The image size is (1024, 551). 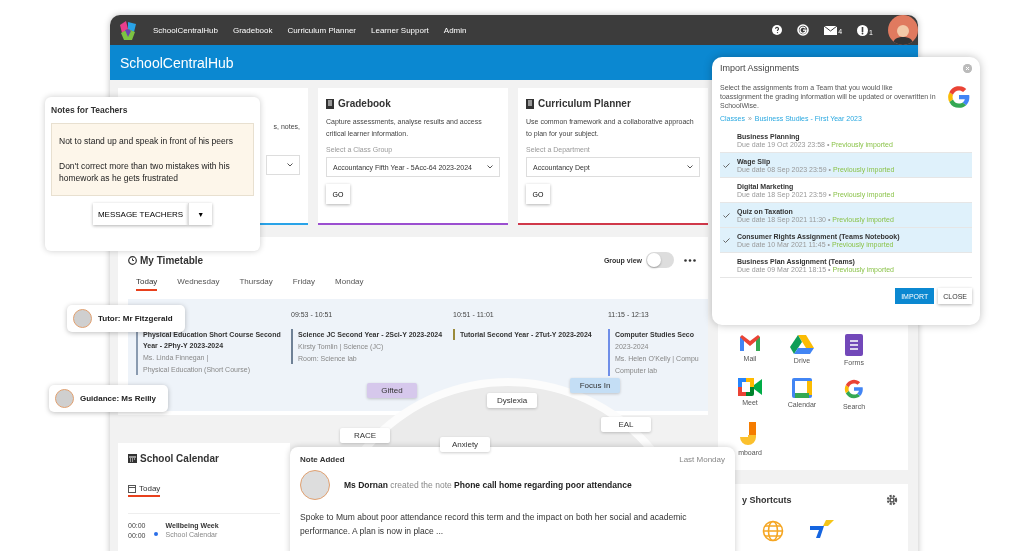 I want to click on alert-icon, so click(x=863, y=30).